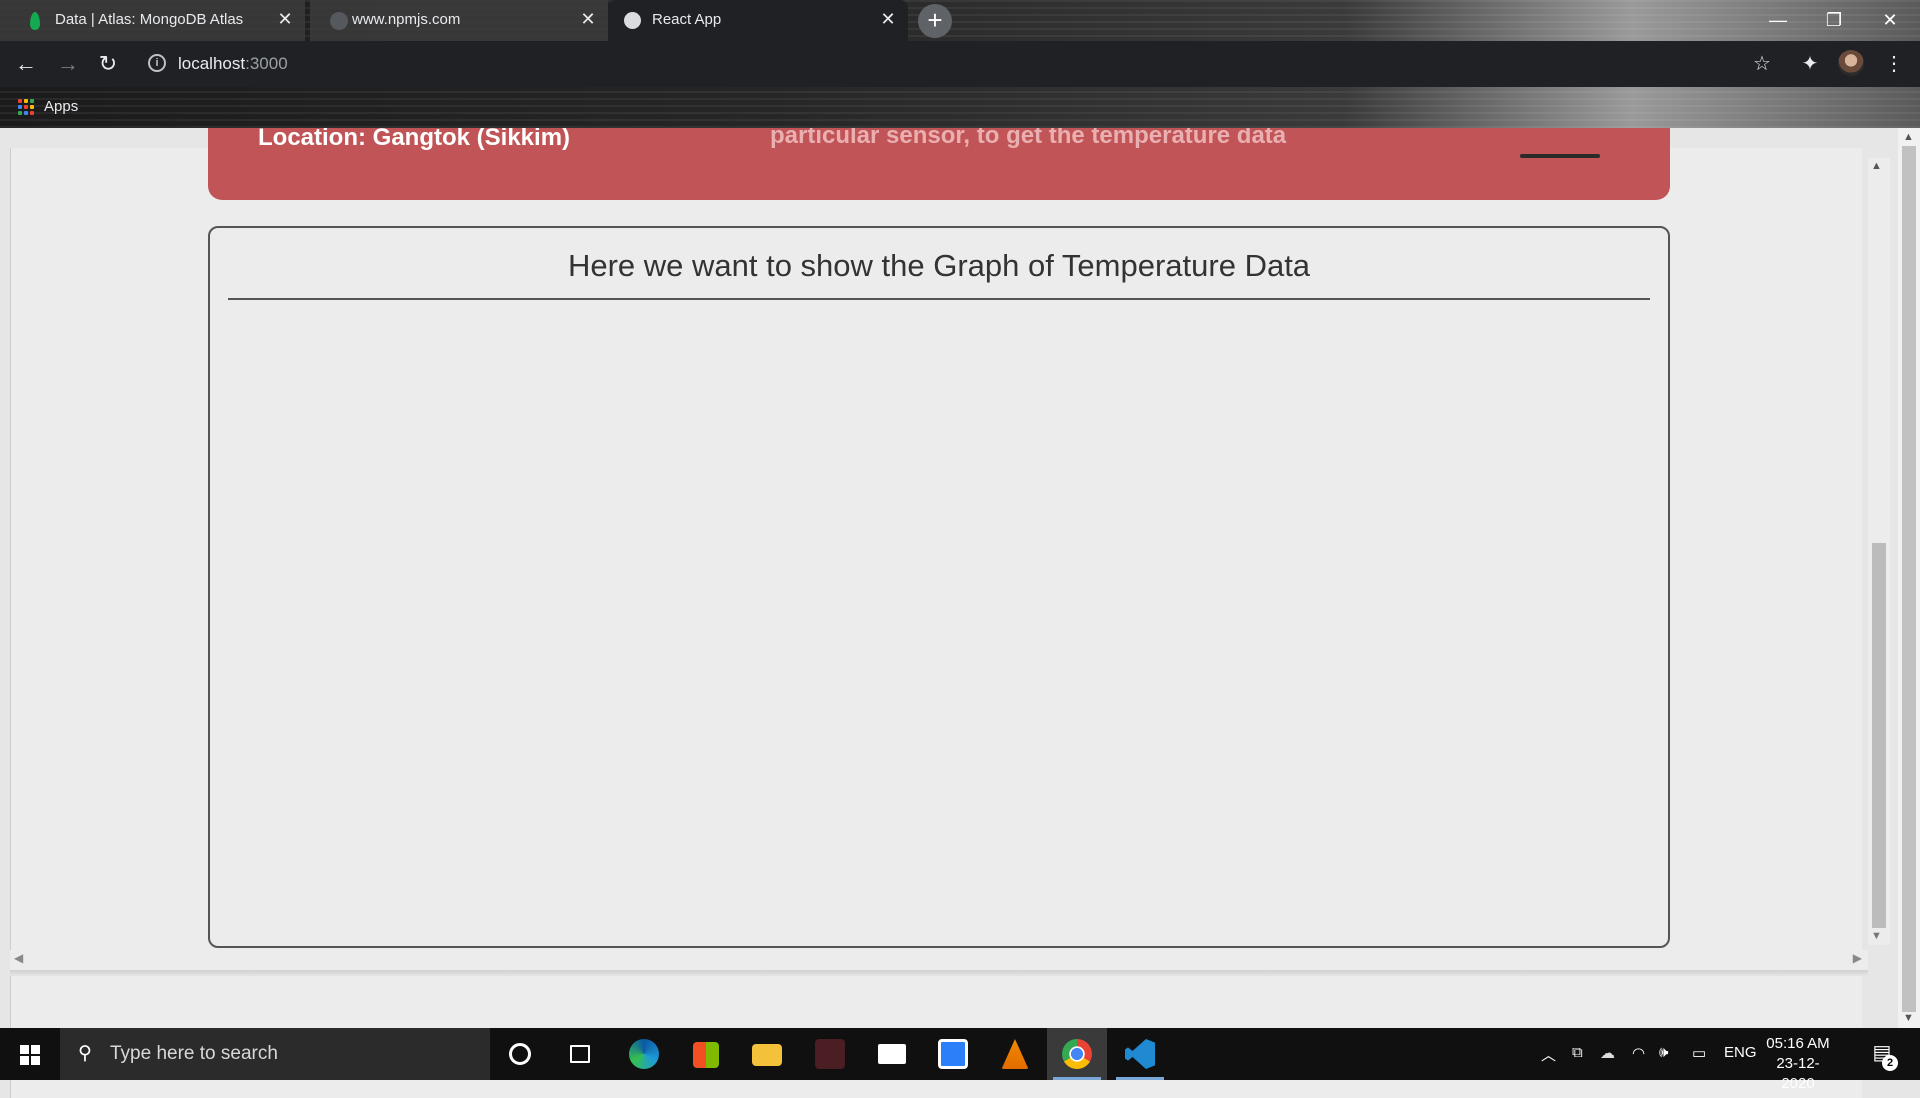  I want to click on file-explorer-app, so click(767, 1054).